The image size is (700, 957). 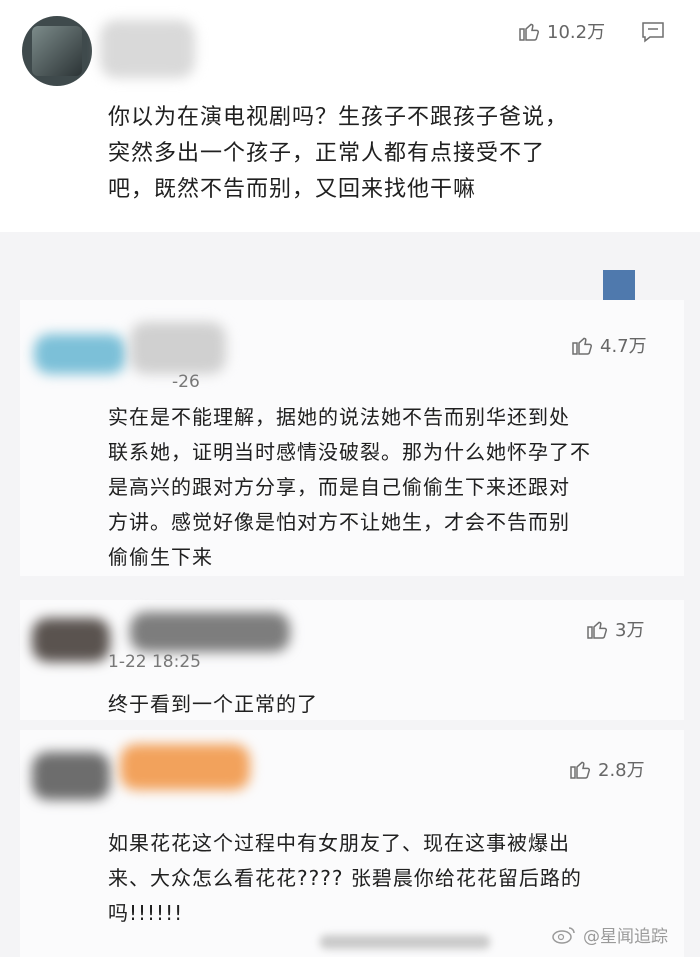 I want to click on comment-text: 终于看到一个正常的了, so click(x=213, y=704).